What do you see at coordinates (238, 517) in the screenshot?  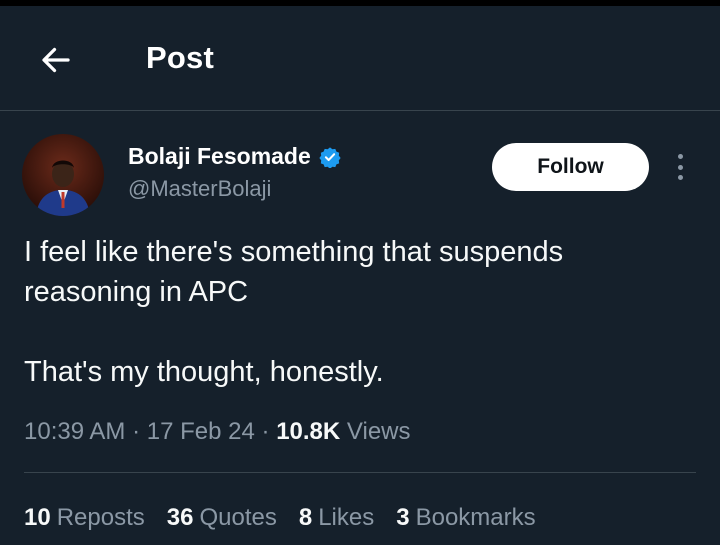 I see `quotes-label: Quotes` at bounding box center [238, 517].